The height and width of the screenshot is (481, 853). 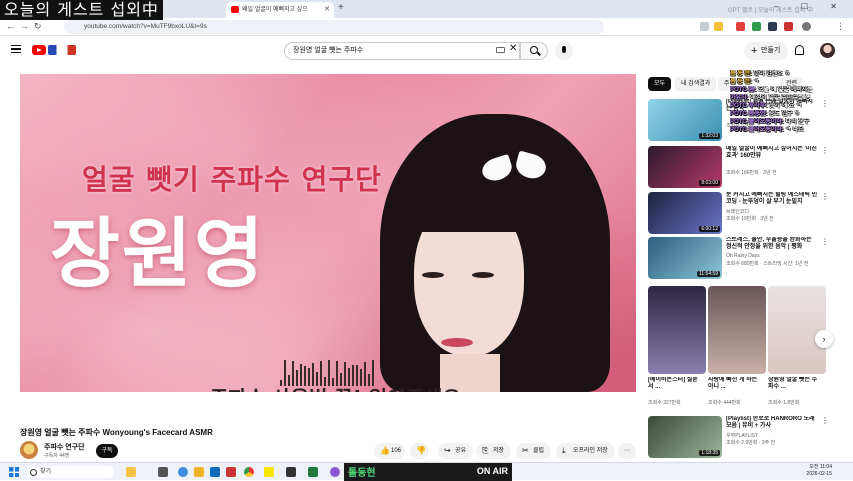 I want to click on video-thumbnail: 8:03:00, so click(x=685, y=167).